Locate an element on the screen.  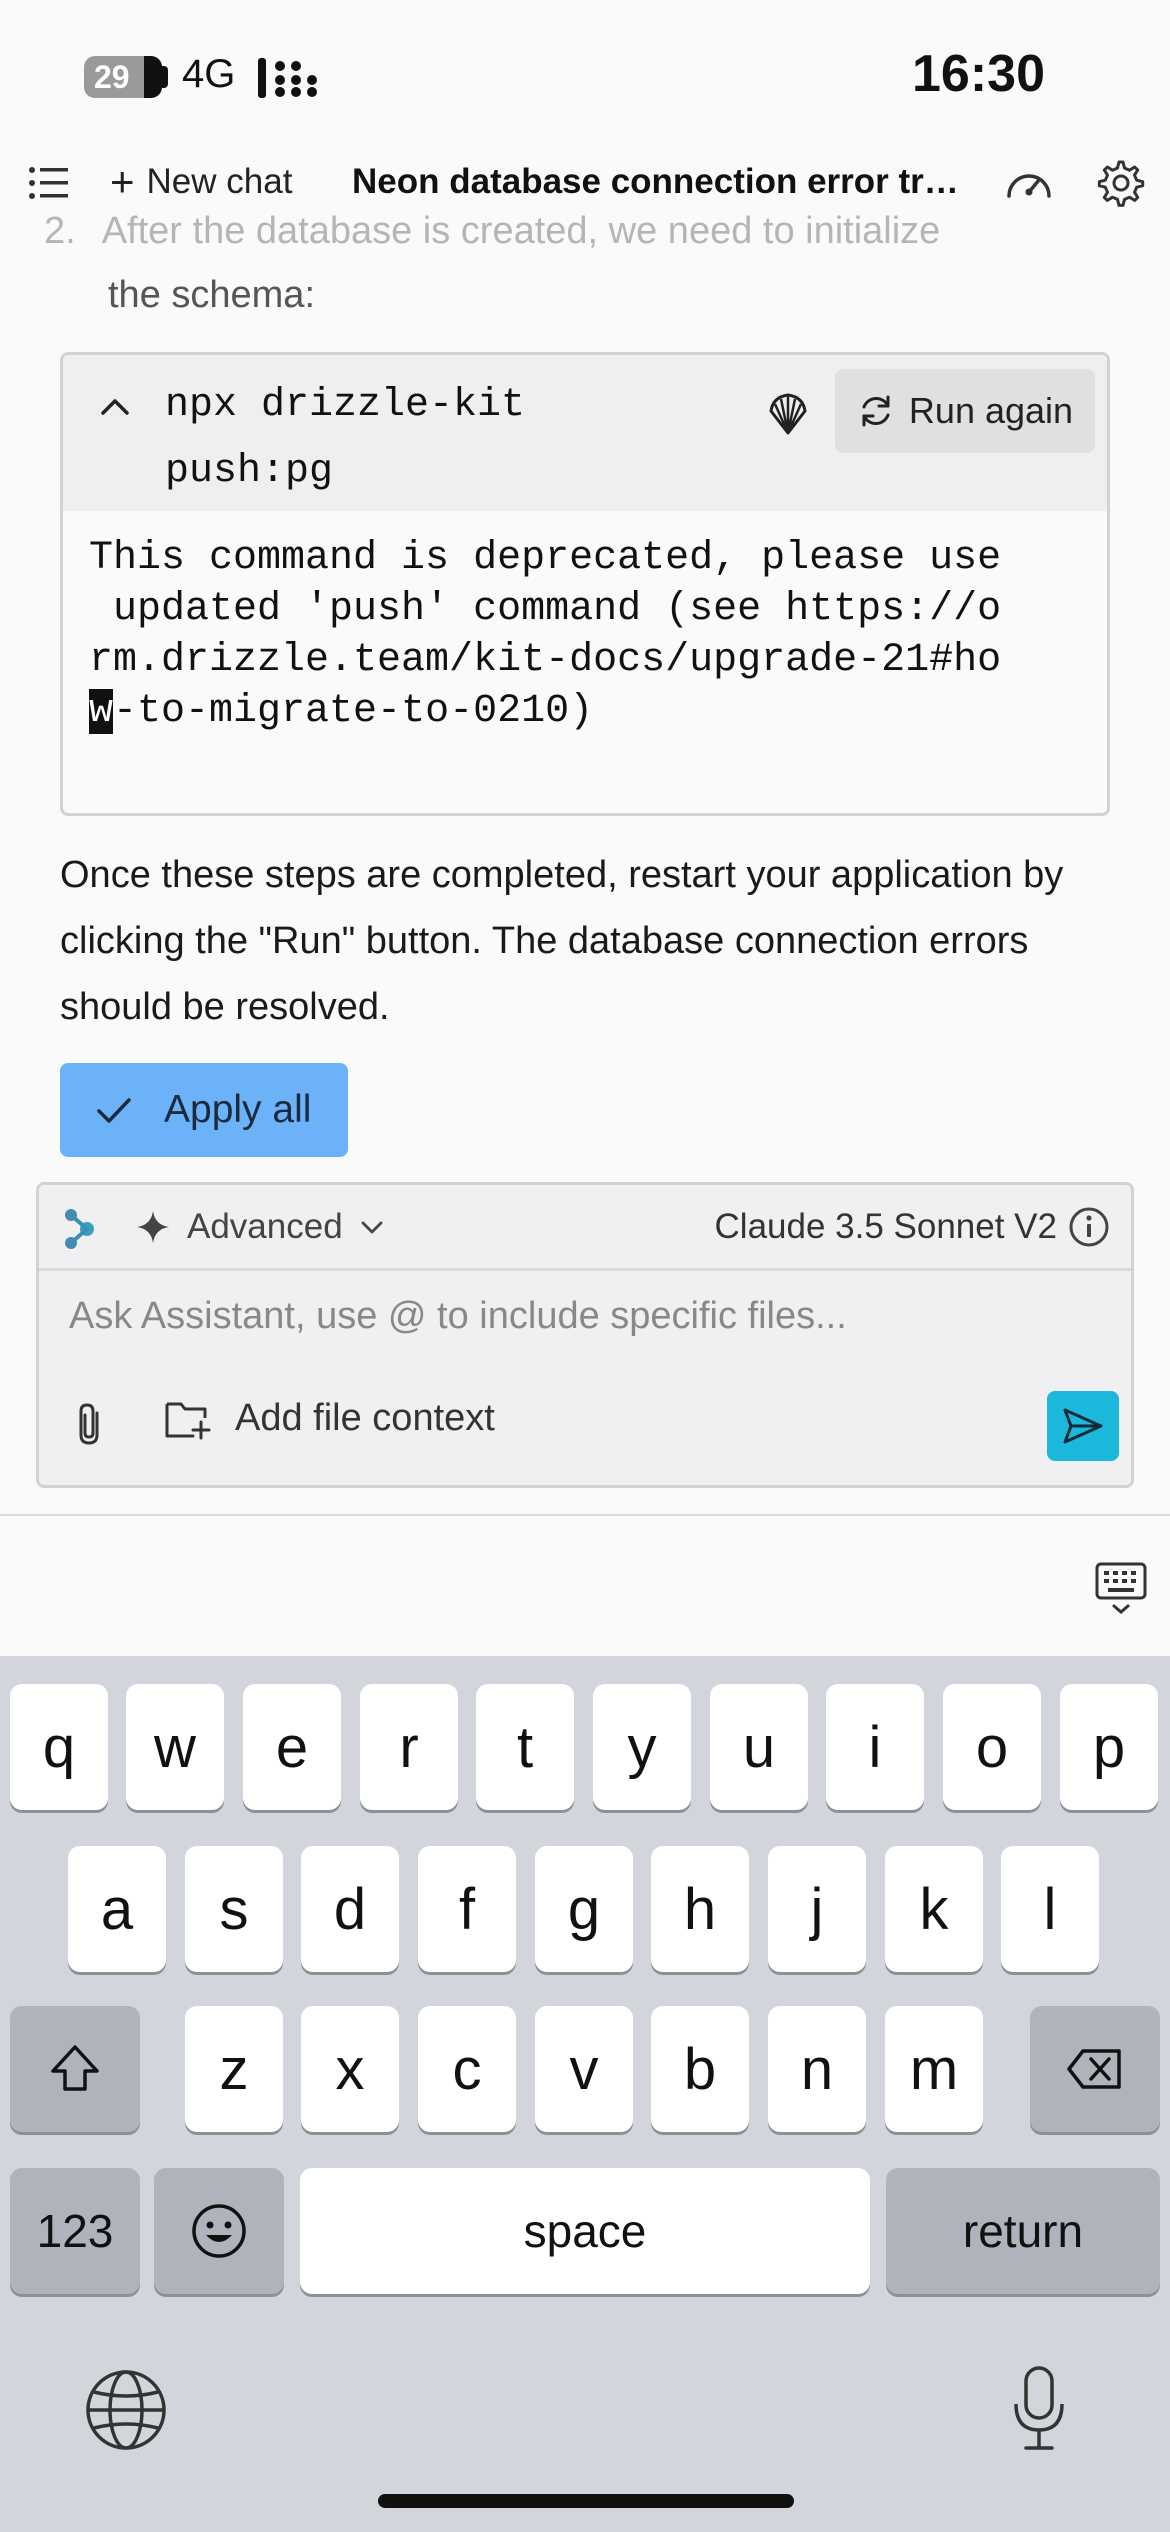
return-key: return is located at coordinates (1023, 2231).